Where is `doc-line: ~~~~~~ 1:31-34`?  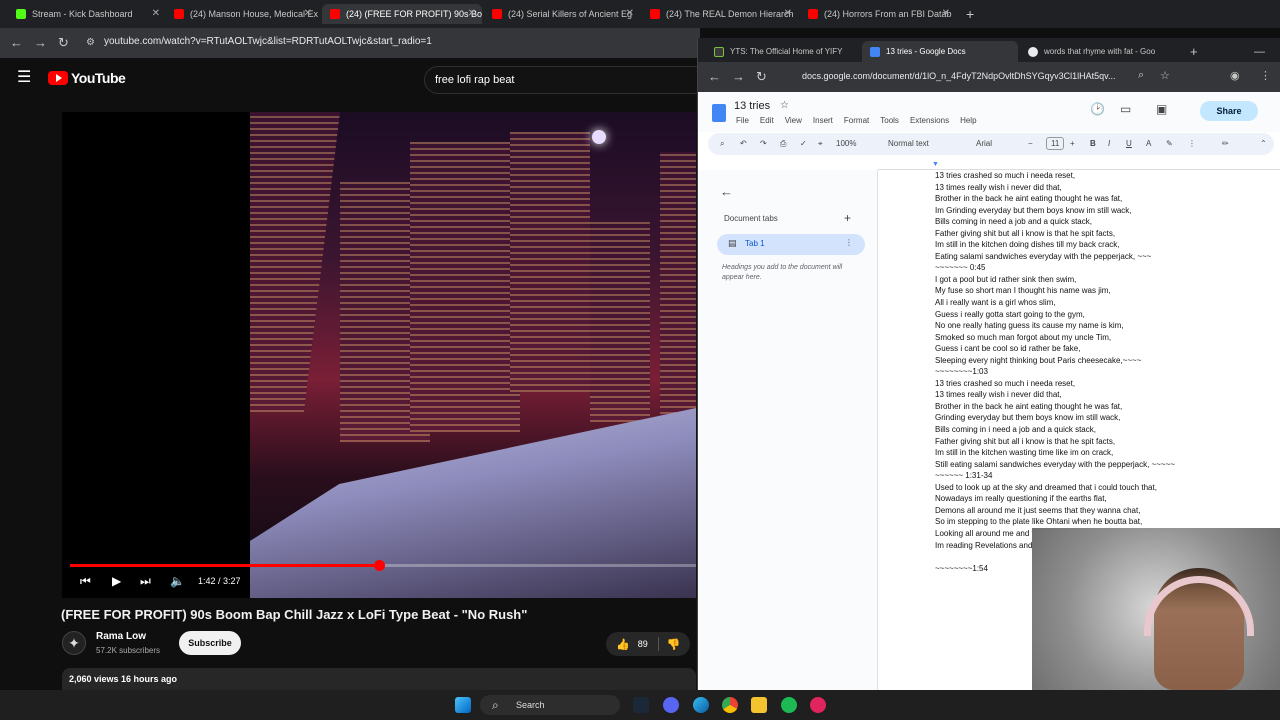
doc-line: ~~~~~~ 1:31-34 is located at coordinates (1105, 476).